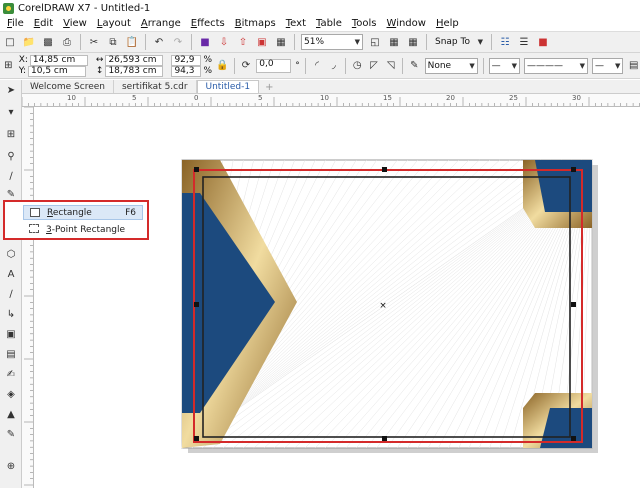  I want to click on y-position-input: 10,5 cm, so click(57, 71).